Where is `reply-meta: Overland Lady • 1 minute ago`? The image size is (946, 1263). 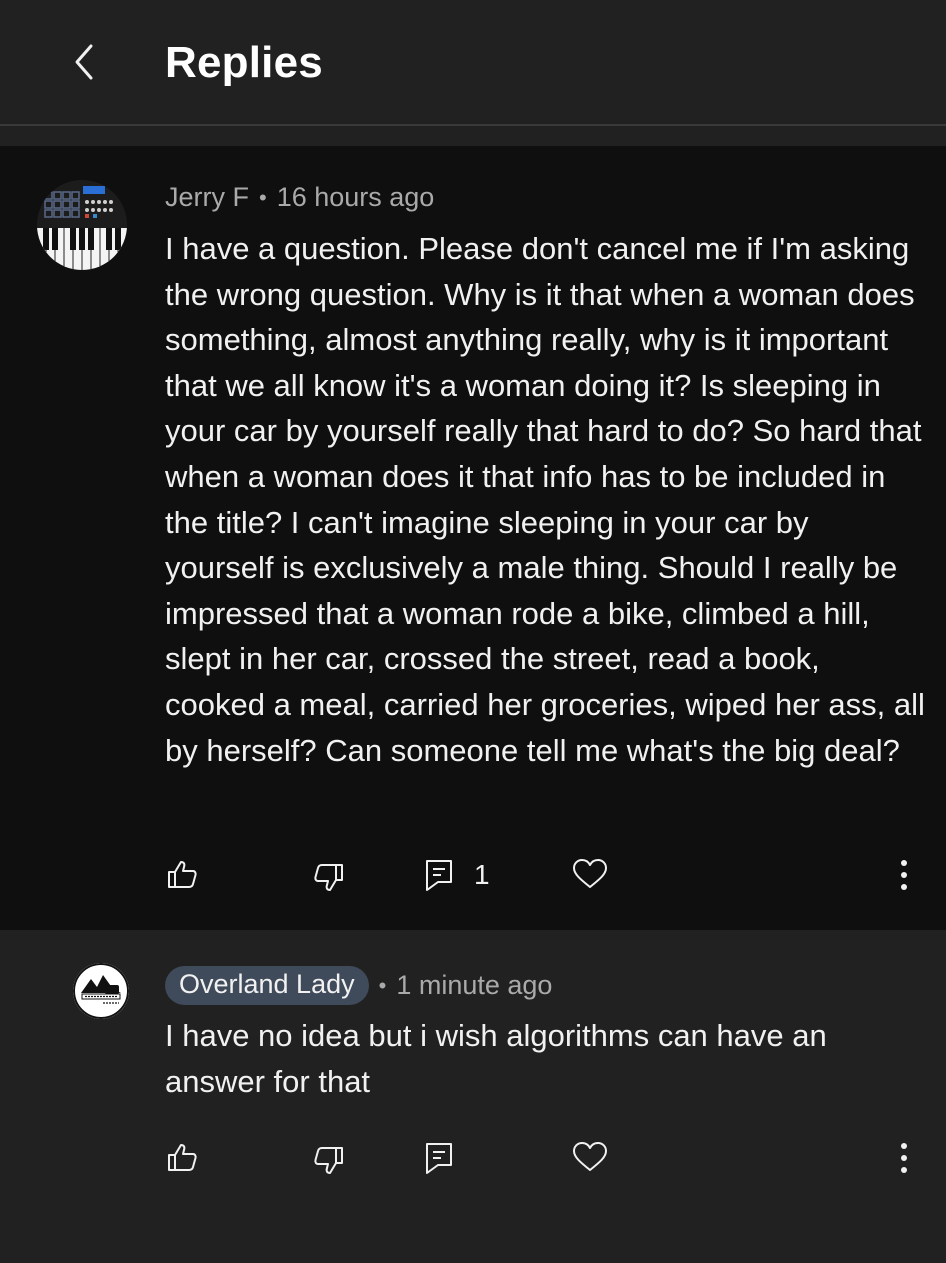 reply-meta: Overland Lady • 1 minute ago is located at coordinates (358, 985).